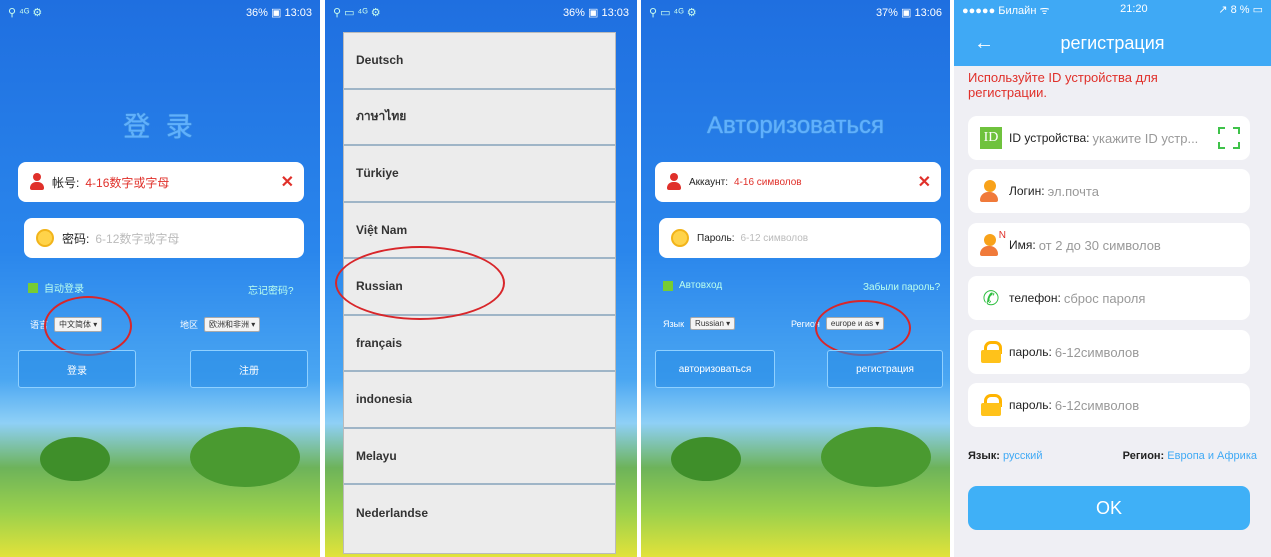  Describe the element at coordinates (76, 238) in the screenshot. I see `password-label: 密码:` at that location.